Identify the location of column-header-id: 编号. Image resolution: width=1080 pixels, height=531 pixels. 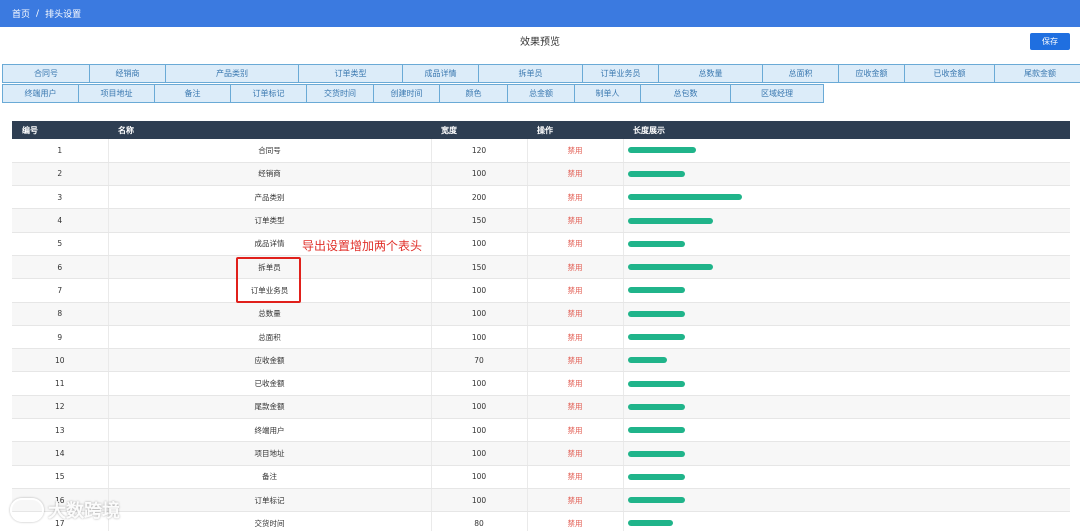
(60, 130).